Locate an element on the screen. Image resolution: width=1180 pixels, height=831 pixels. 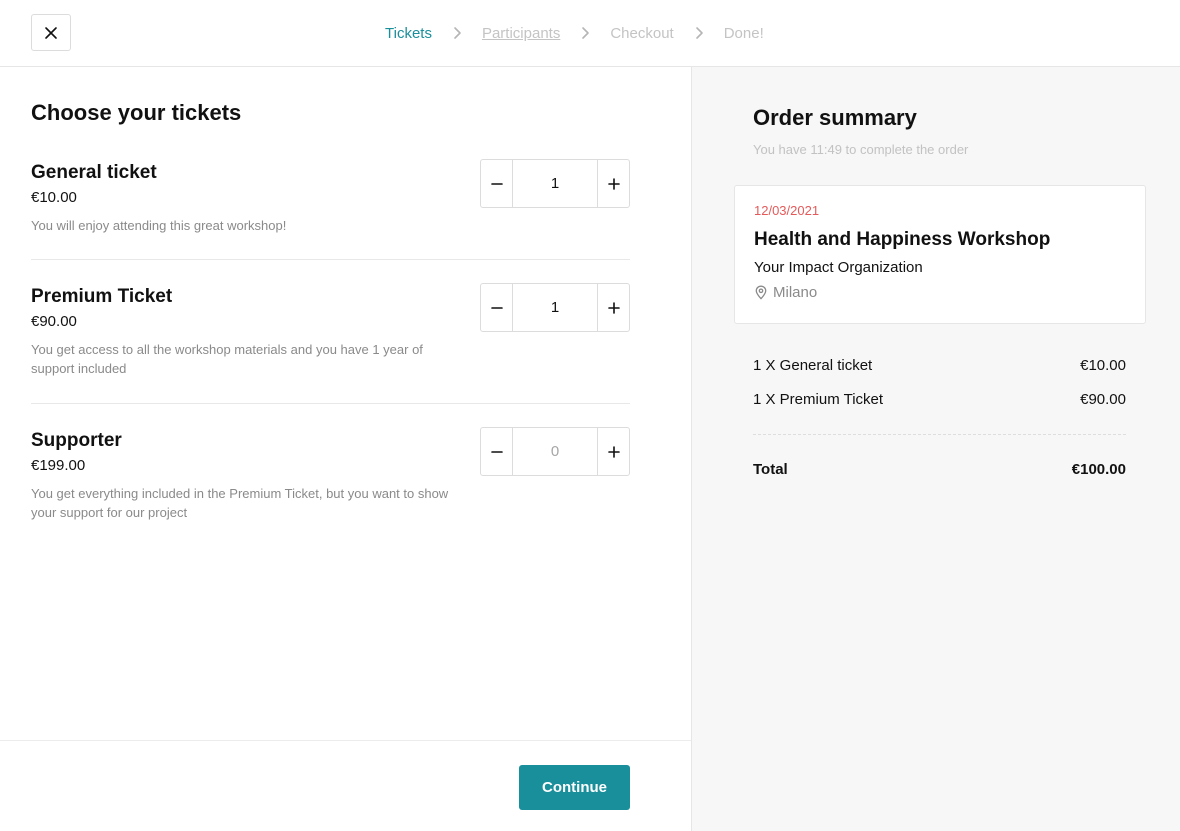
step-participants: Participants is located at coordinates (521, 33).